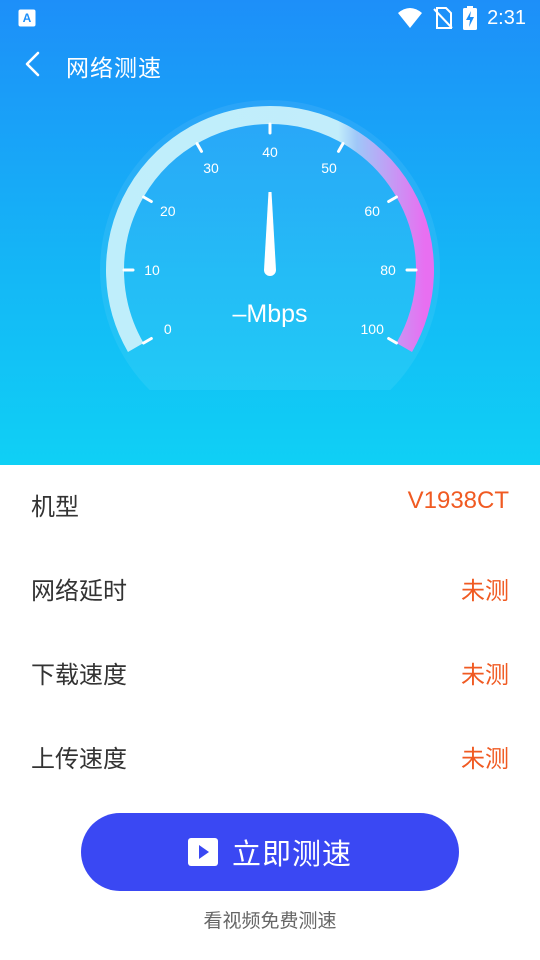 The width and height of the screenshot is (540, 960). Describe the element at coordinates (443, 18) in the screenshot. I see `no-sim-icon` at that location.